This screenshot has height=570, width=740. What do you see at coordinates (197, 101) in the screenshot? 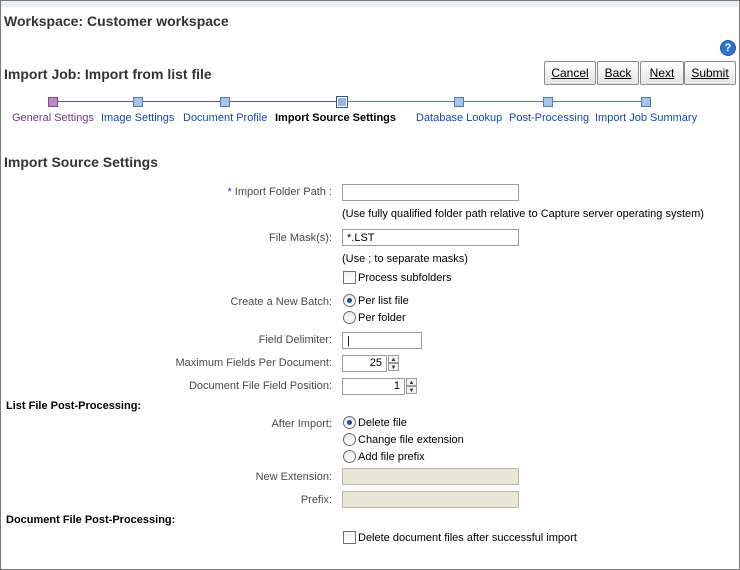
I see `train-line-visited` at bounding box center [197, 101].